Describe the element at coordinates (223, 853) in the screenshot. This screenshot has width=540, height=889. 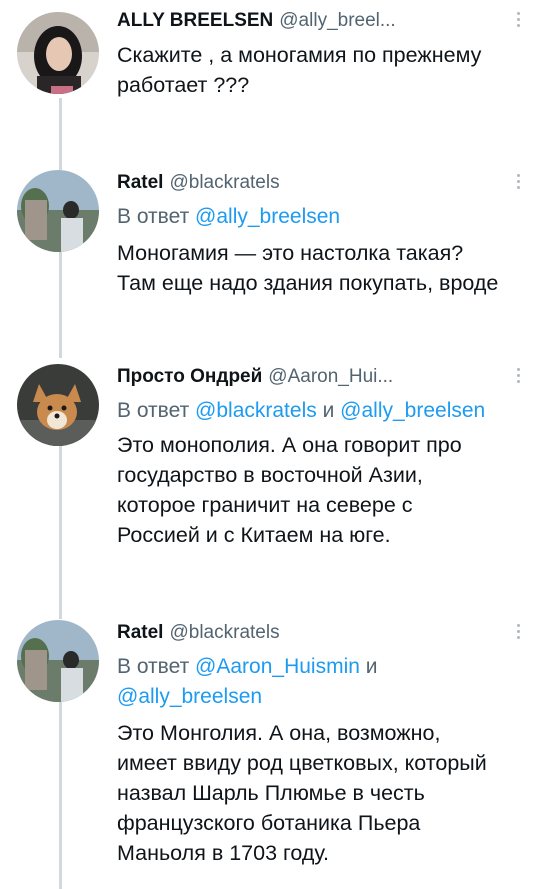
I see `tweet-text-line: Маньоля в 1703 году.` at that location.